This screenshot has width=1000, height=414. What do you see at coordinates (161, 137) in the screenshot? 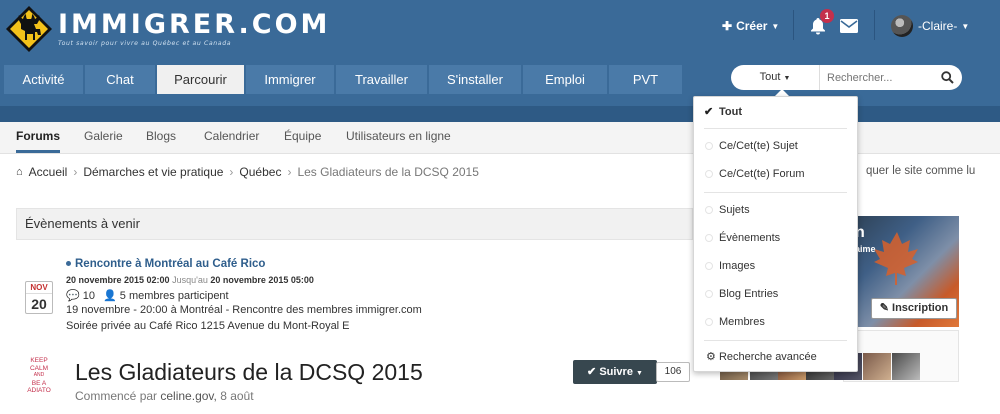
I see `subnav-blogs: Blogs` at bounding box center [161, 137].